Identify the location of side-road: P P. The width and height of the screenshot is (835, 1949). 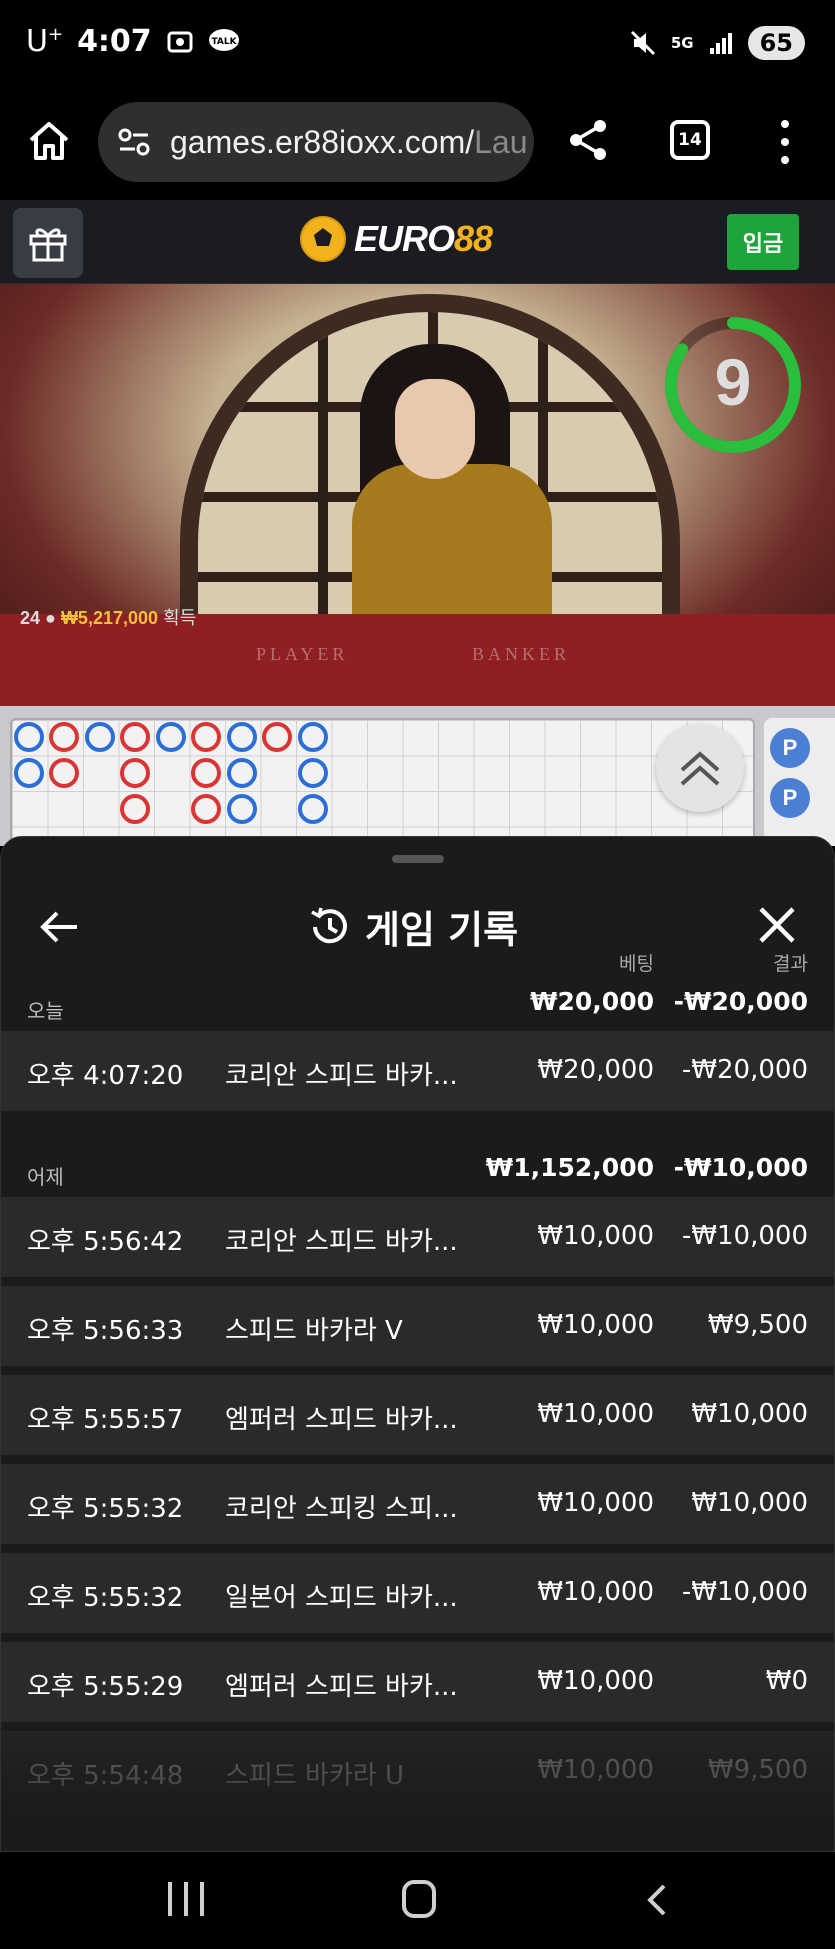
(799, 782).